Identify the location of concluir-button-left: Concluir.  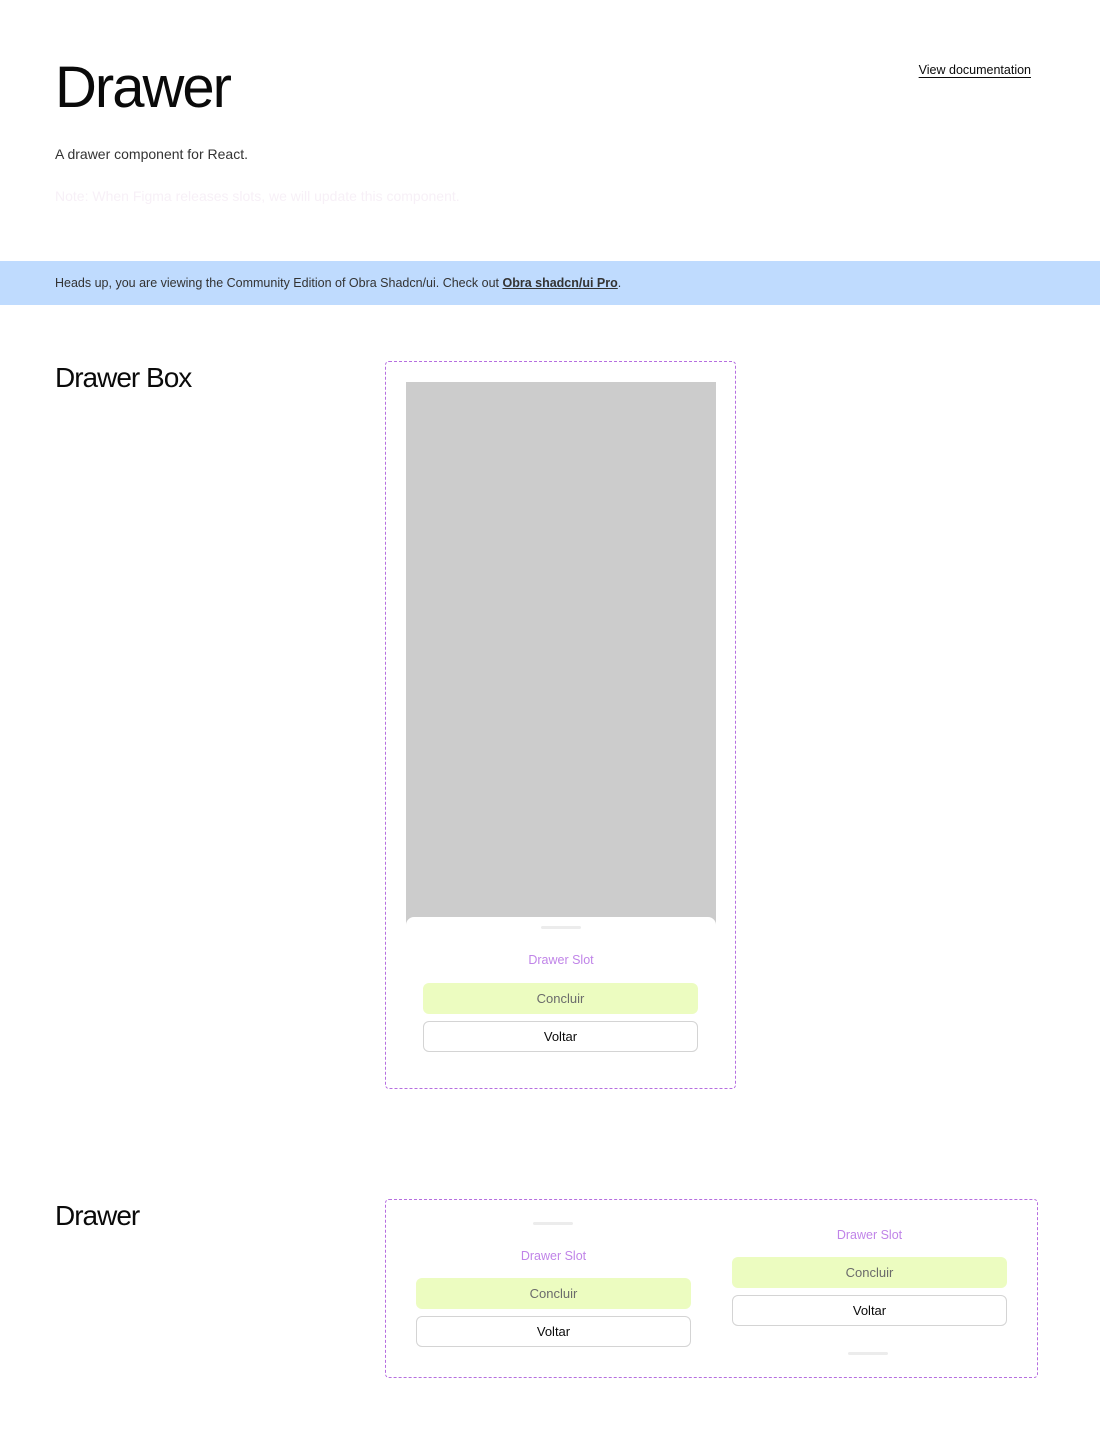
(553, 1293).